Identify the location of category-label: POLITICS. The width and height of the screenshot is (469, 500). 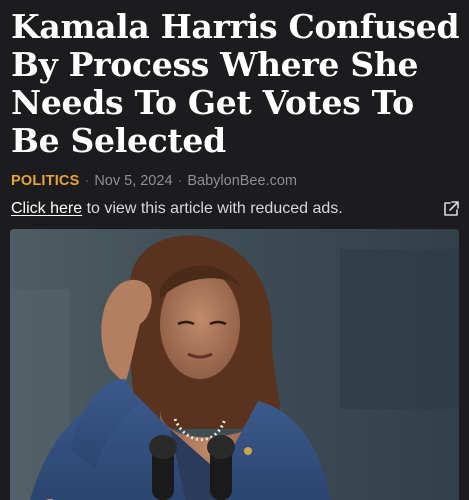
(45, 181).